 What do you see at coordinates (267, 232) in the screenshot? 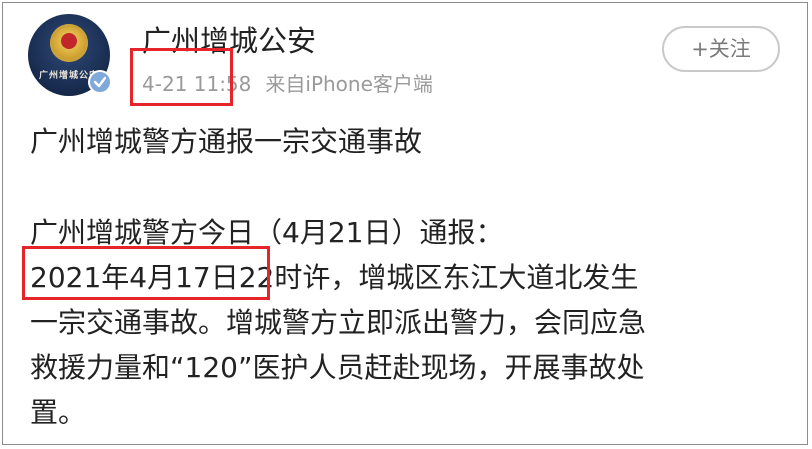
I see `post-body-line: 广州增城警方今日（4月21日）通报：` at bounding box center [267, 232].